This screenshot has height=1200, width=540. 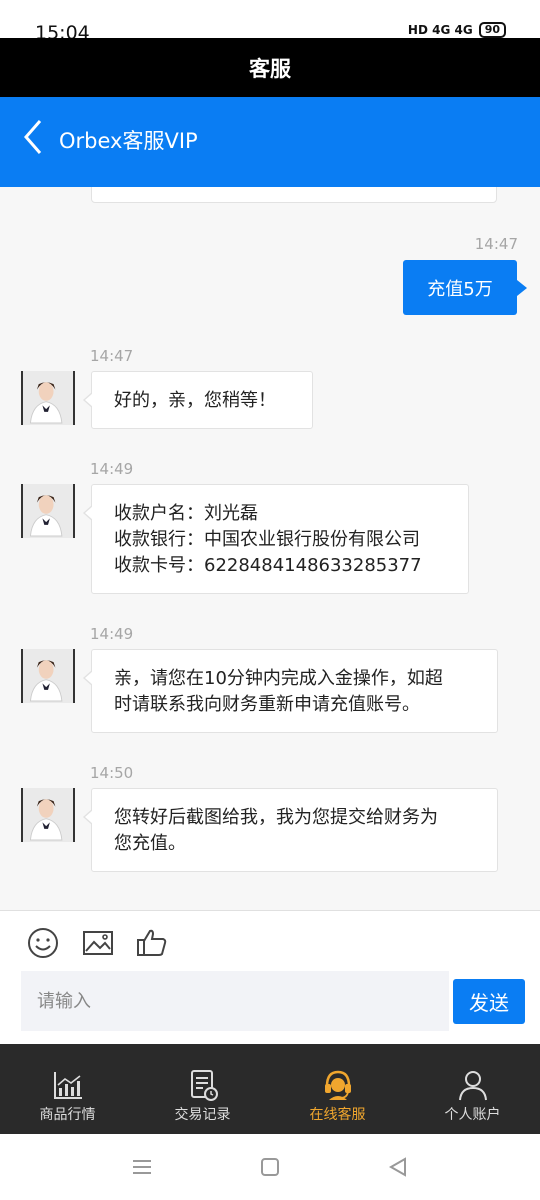 I want to click on message-line: 好的，亲，您稍等！, so click(x=195, y=400).